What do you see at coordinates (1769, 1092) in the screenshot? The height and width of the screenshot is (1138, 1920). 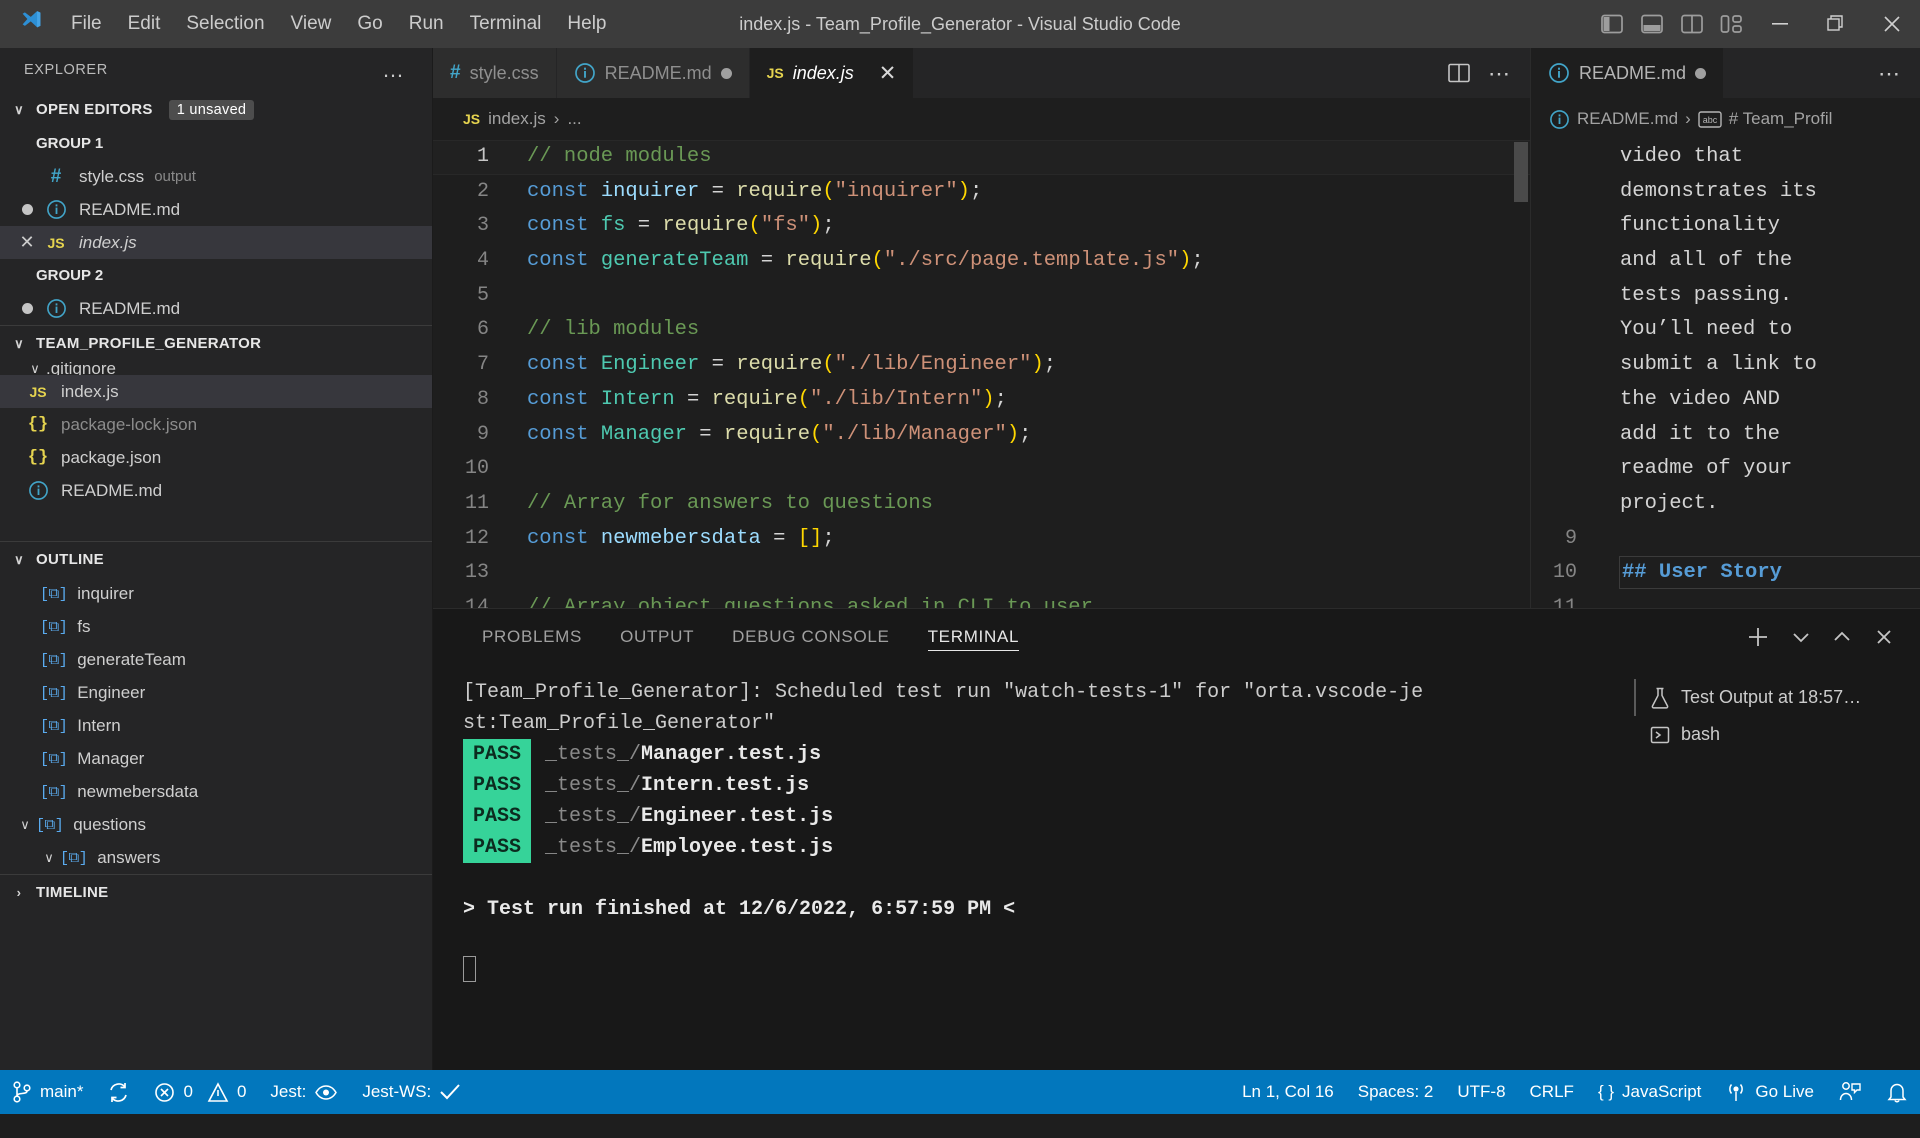 I see `status-go-live: Go Live` at bounding box center [1769, 1092].